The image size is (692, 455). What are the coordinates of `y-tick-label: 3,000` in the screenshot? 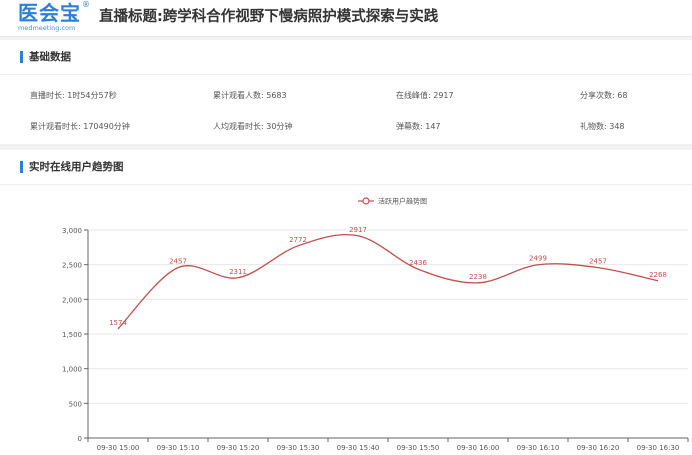 It's located at (72, 231).